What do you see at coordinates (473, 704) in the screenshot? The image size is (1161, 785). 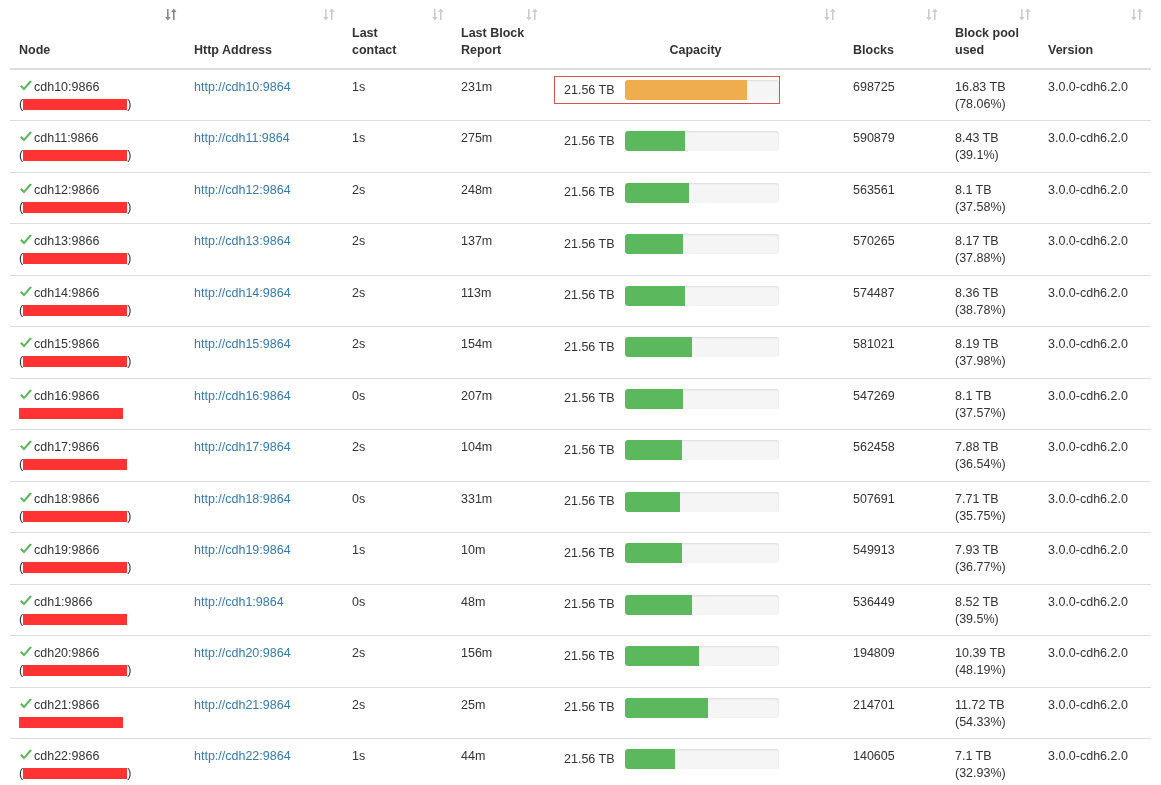 I see `last-block-report: 25m` at bounding box center [473, 704].